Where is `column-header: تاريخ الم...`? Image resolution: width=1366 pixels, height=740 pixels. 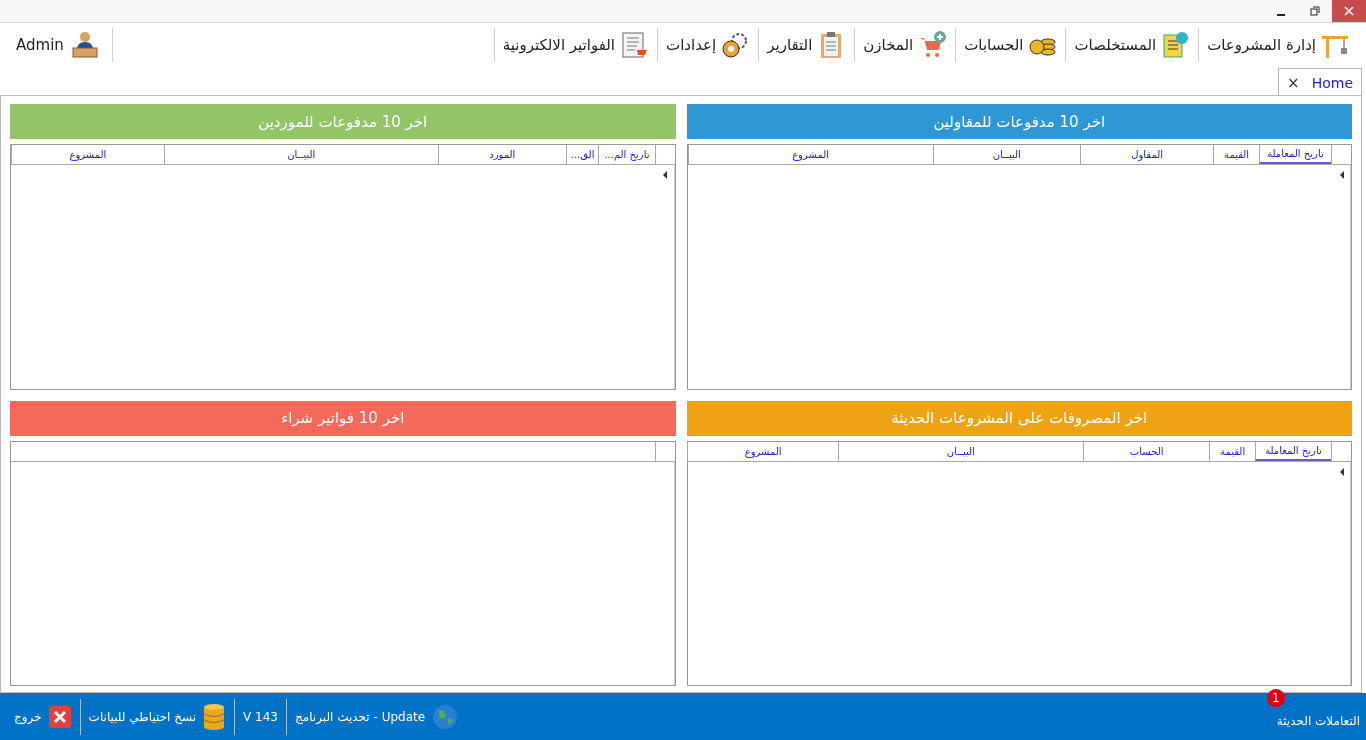
column-header: تاريخ الم... is located at coordinates (626, 154).